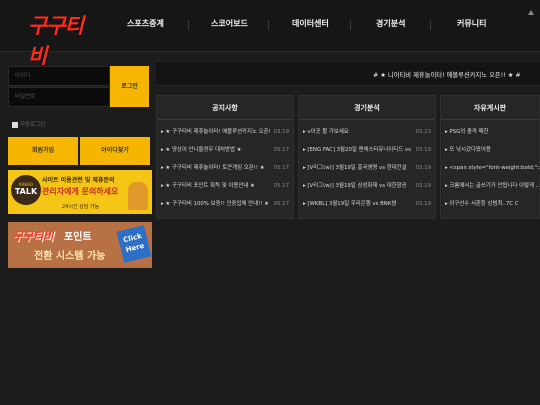 The image size is (540, 405). I want to click on notice-row: ▸ ★ 구구티비 제휴놀이터! 토큰게임 오픈!! ★ 05.17, so click(225, 168).